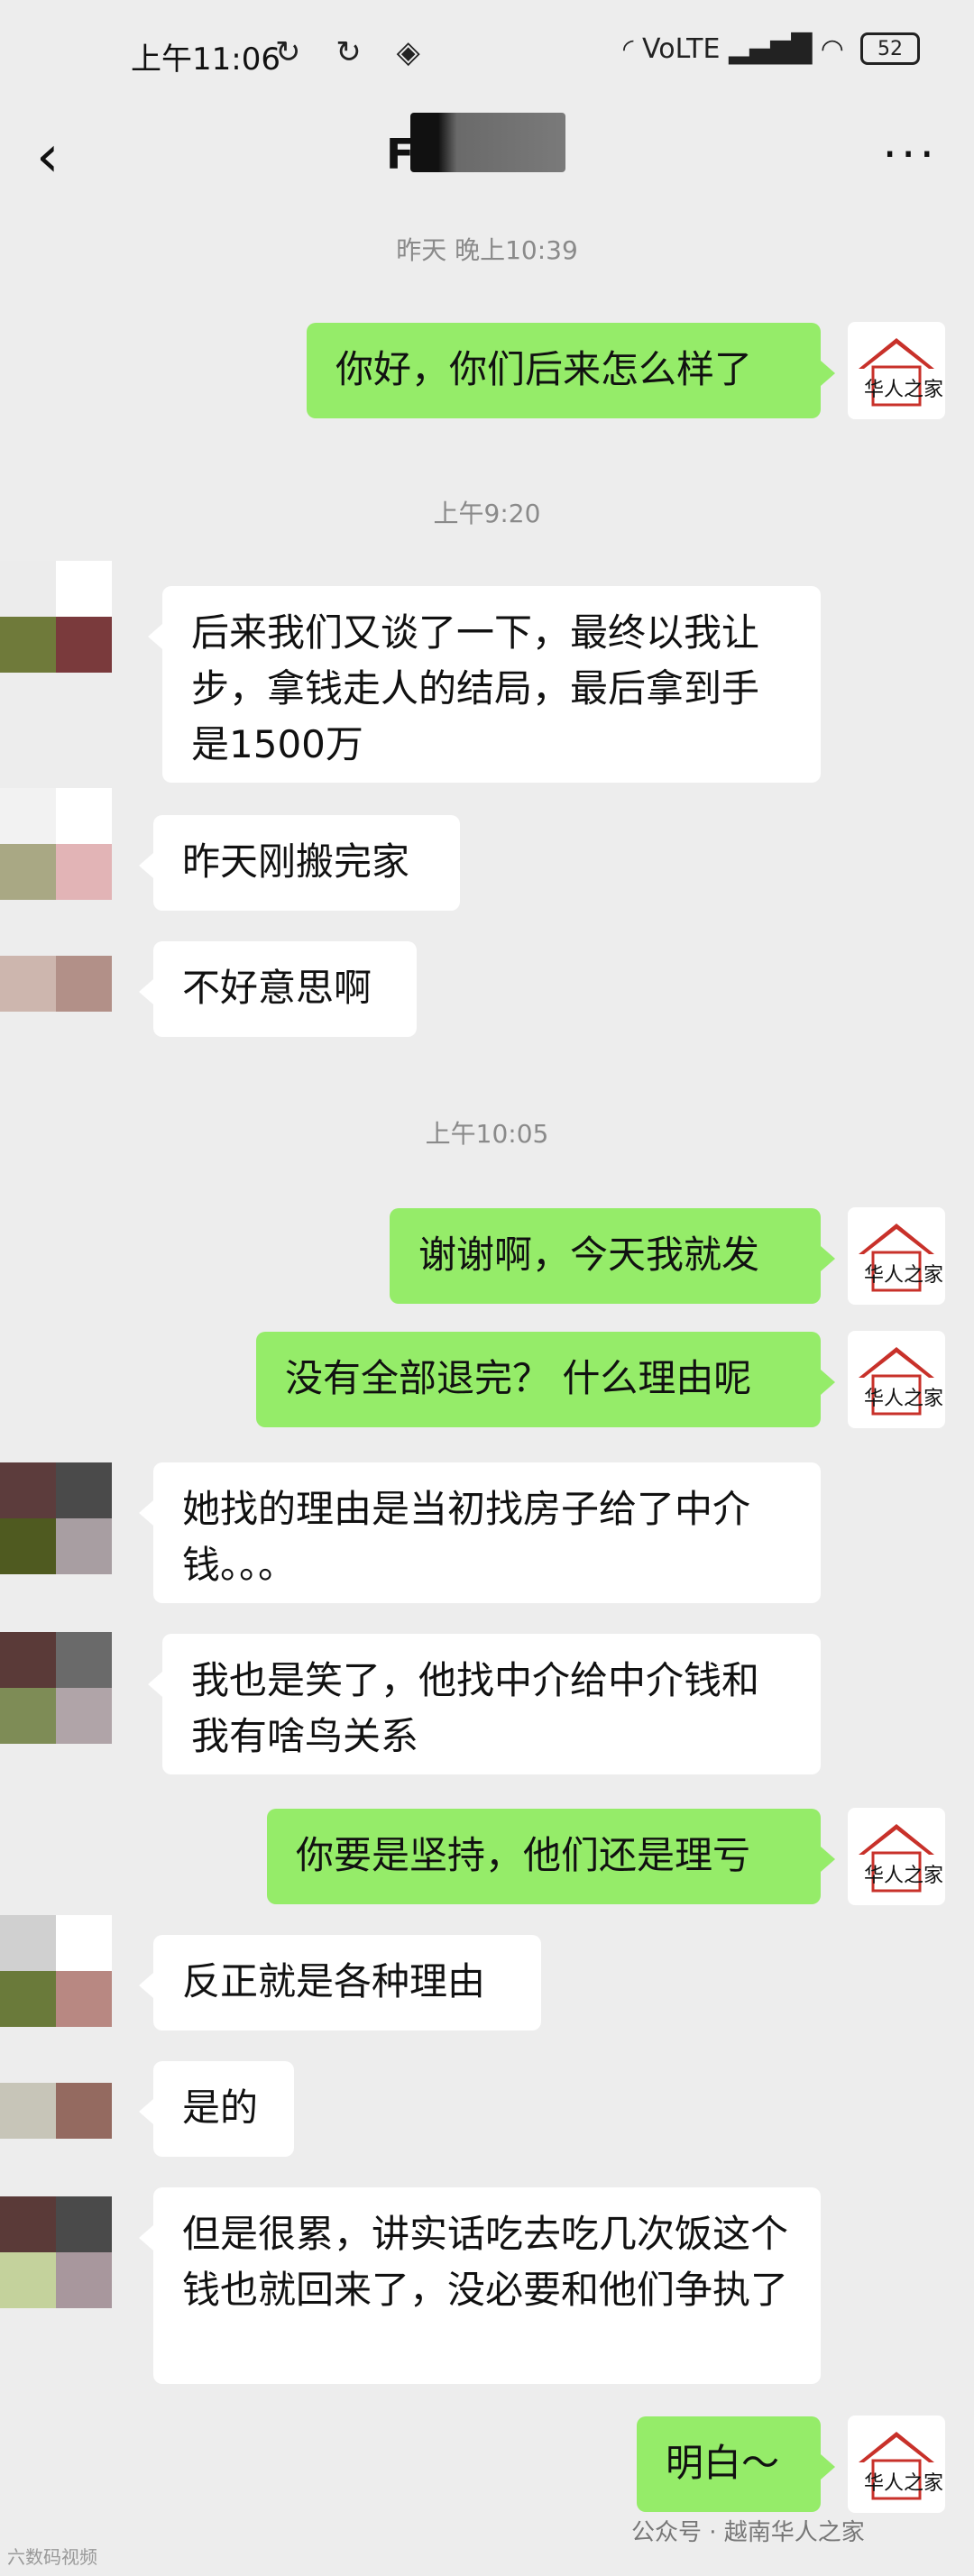 This screenshot has width=974, height=2576. What do you see at coordinates (487, 1134) in the screenshot?
I see `timestamp: 上午10:05` at bounding box center [487, 1134].